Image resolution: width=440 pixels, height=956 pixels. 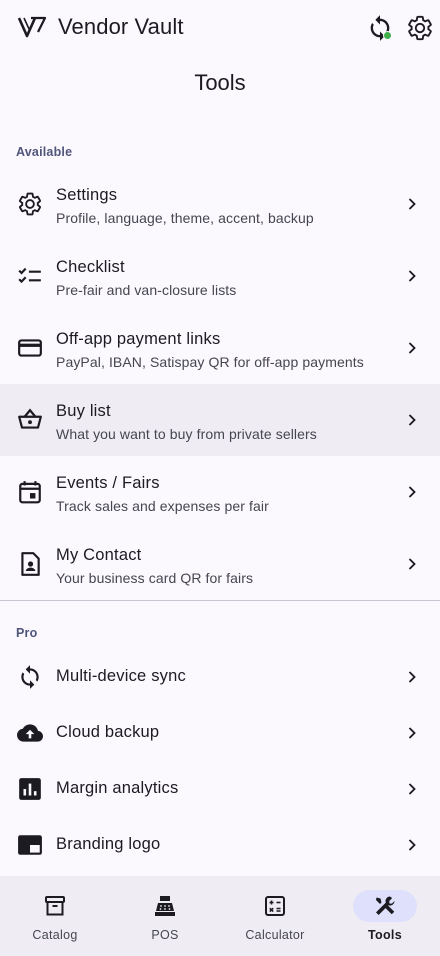 I want to click on tool-item-cloud-backup: Cloud backup, so click(x=220, y=733).